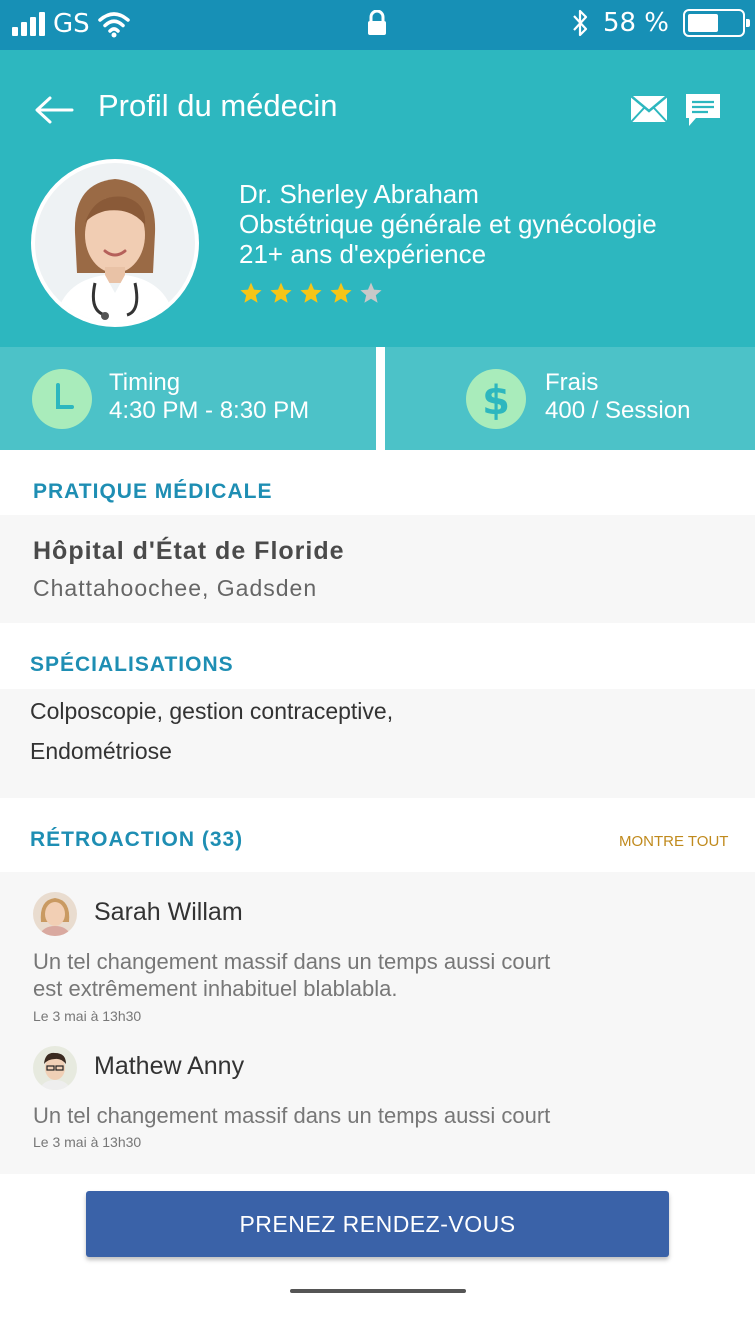  I want to click on signal-icon, so click(28, 24).